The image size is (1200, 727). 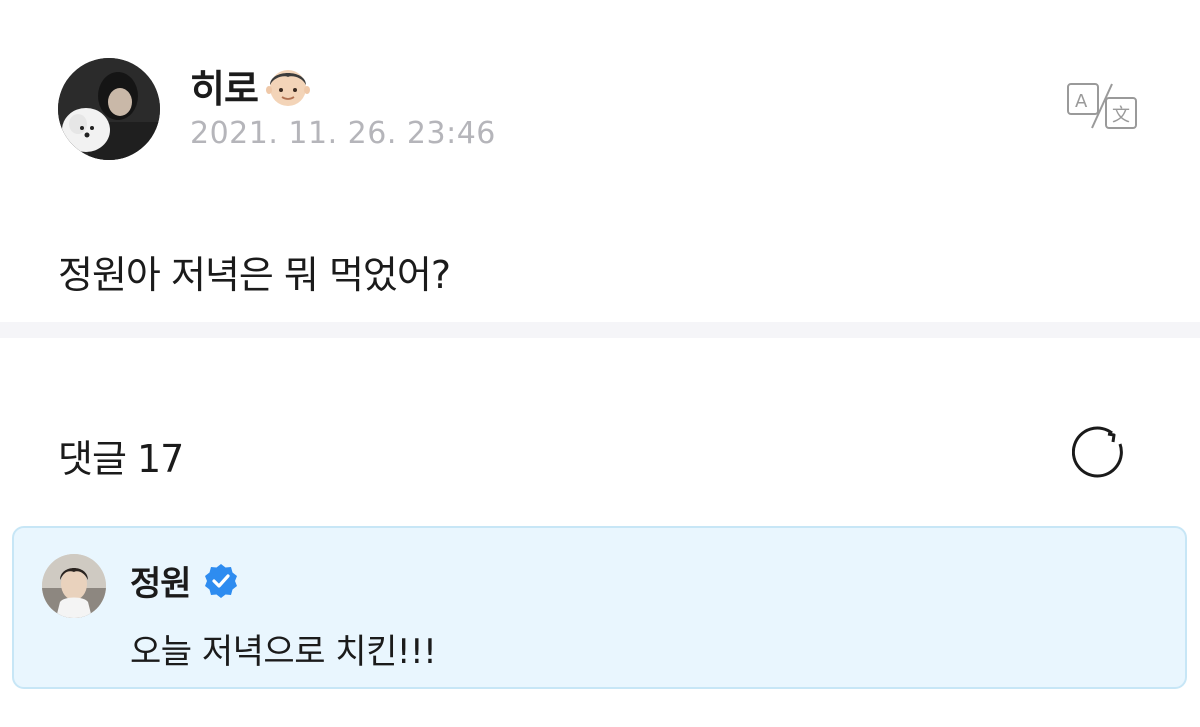 I want to click on refresh-button, so click(x=1100, y=453).